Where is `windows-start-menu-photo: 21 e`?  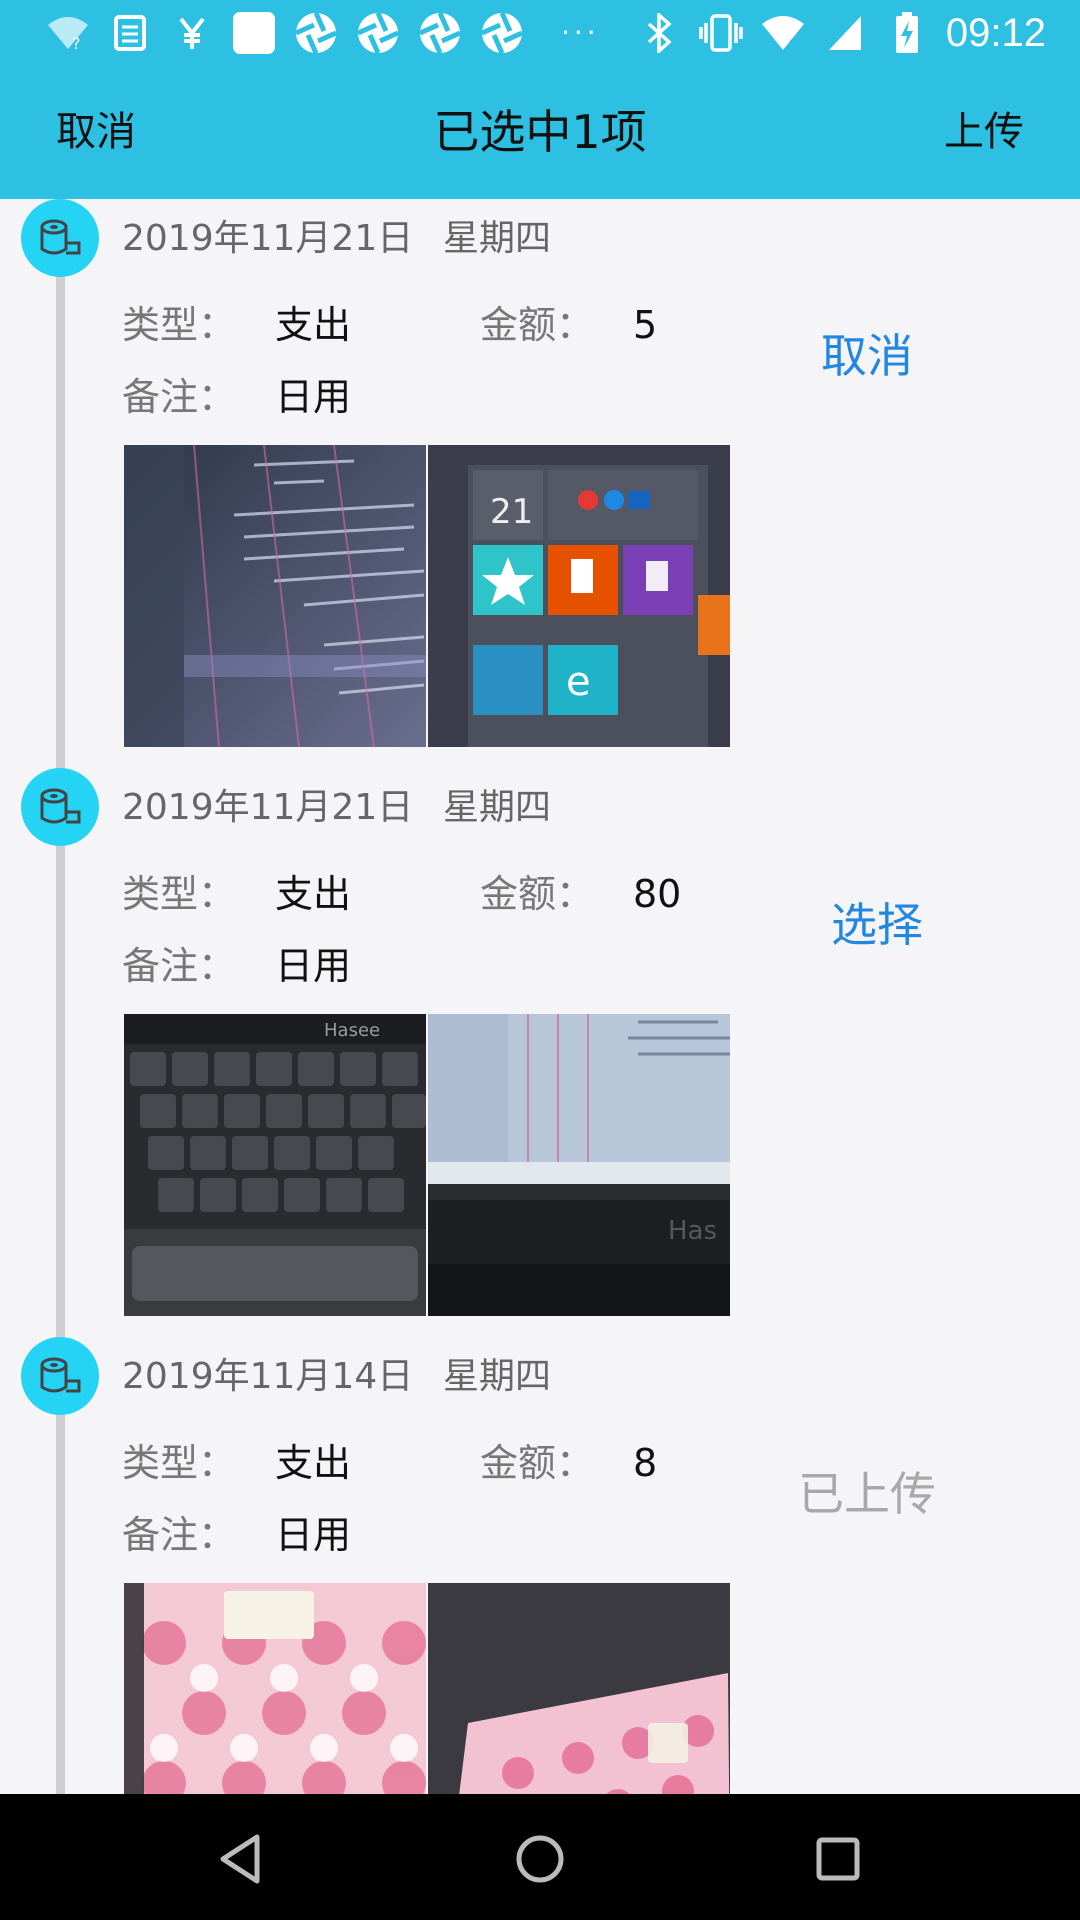 windows-start-menu-photo: 21 e is located at coordinates (579, 596).